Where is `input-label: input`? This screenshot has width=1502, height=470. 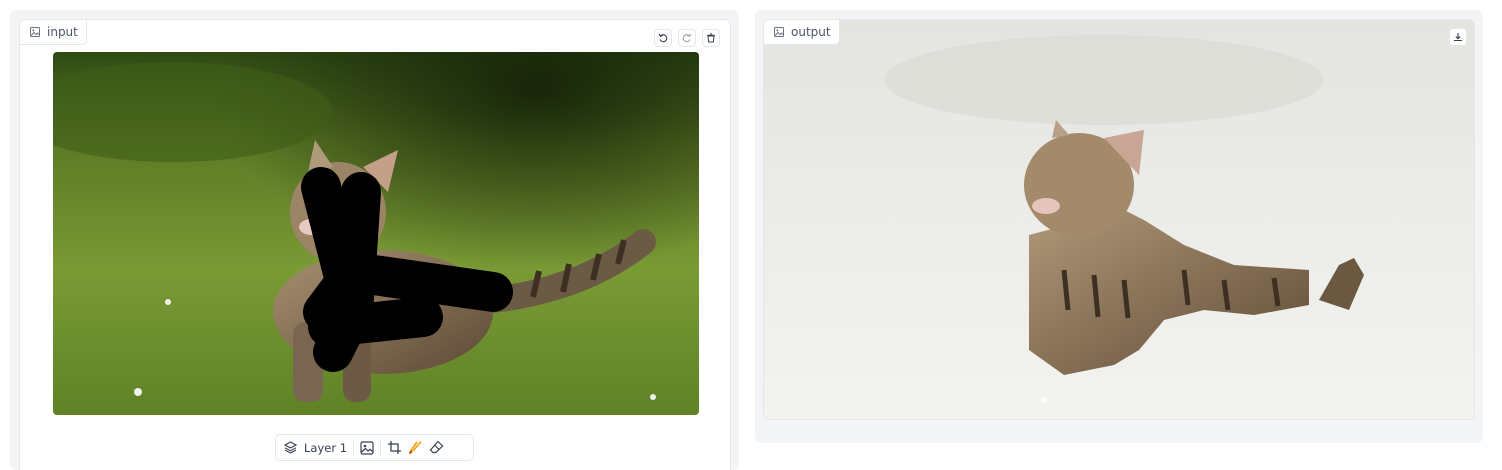
input-label: input is located at coordinates (62, 32).